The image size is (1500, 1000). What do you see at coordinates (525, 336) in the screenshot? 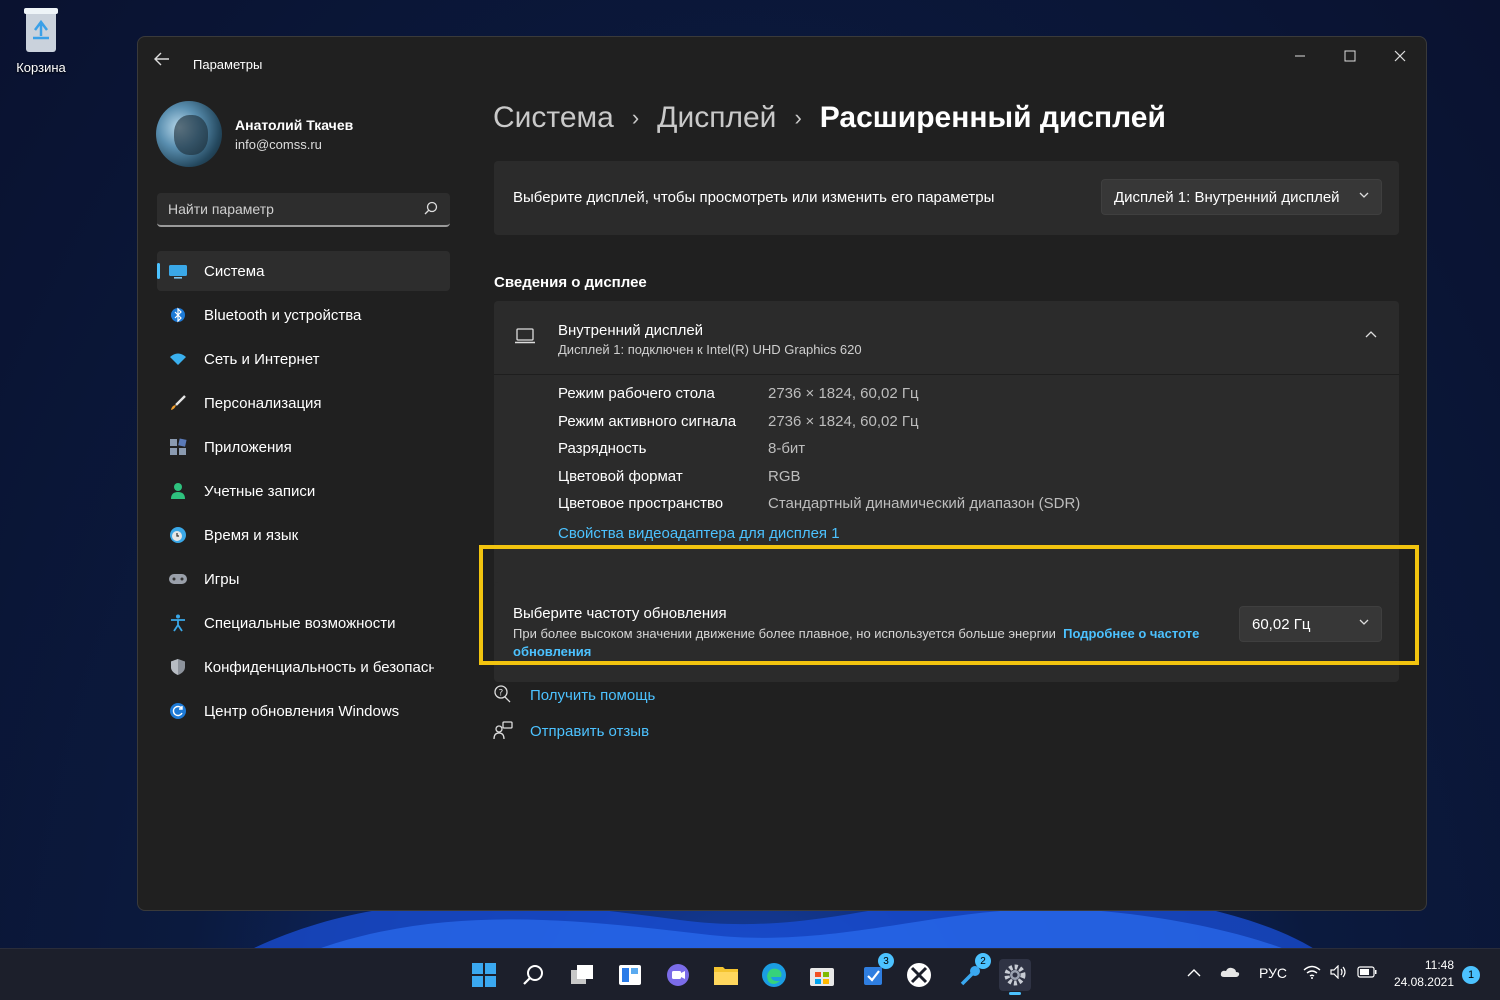
I see `laptop-icon` at bounding box center [525, 336].